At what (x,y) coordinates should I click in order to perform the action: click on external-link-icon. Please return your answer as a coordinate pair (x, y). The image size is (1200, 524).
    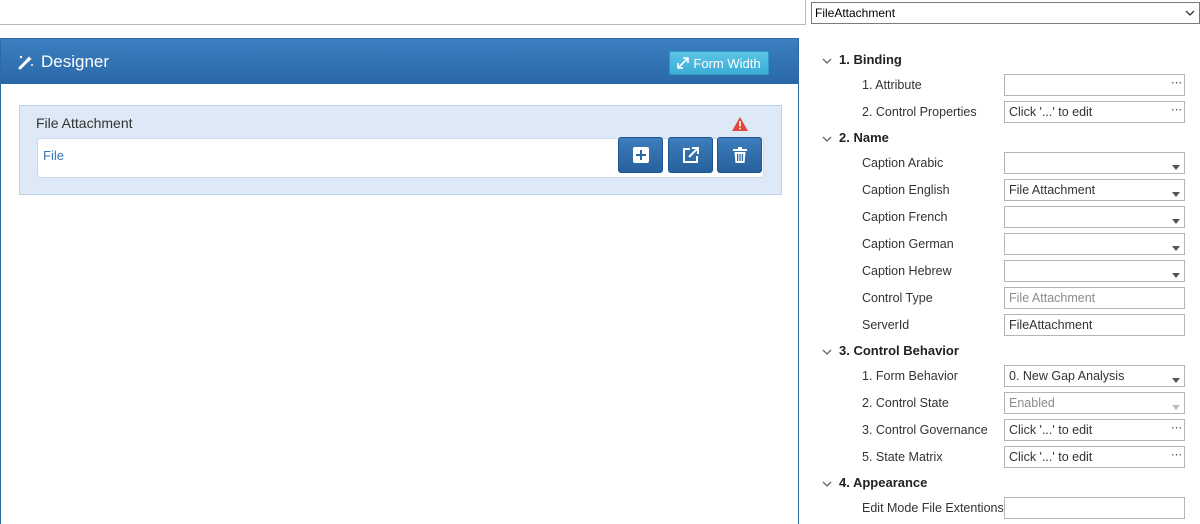
    Looking at the image, I should click on (690, 155).